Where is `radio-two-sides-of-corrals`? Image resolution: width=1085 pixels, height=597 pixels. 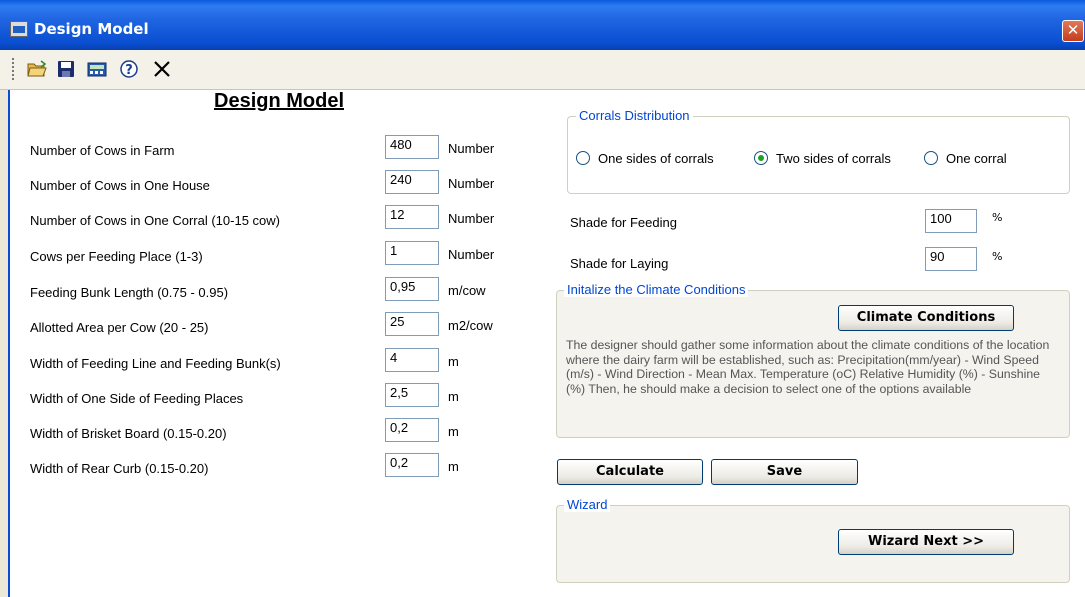 radio-two-sides-of-corrals is located at coordinates (761, 158).